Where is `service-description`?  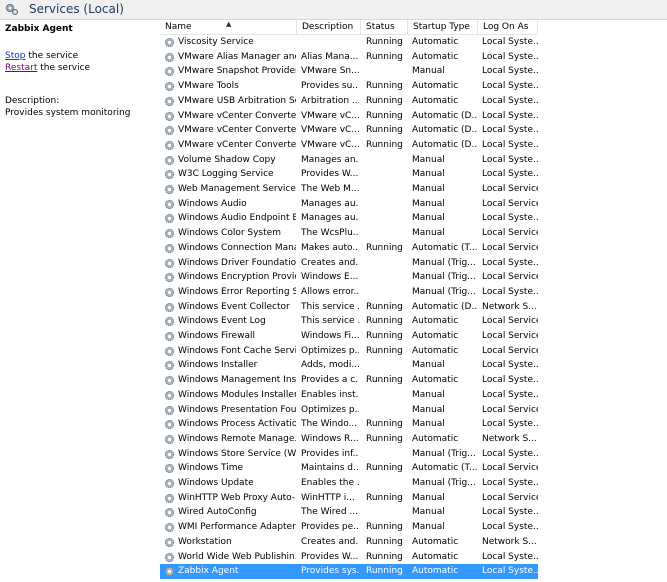 service-description is located at coordinates (330, 42).